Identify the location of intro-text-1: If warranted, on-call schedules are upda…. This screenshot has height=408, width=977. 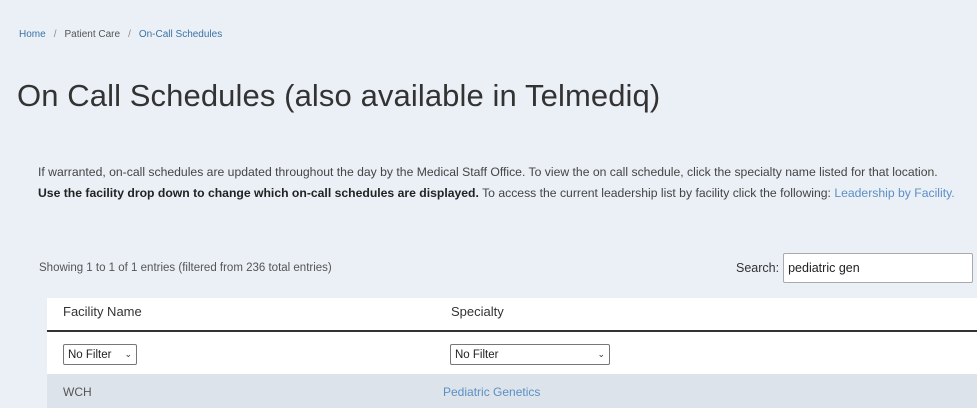
(488, 172).